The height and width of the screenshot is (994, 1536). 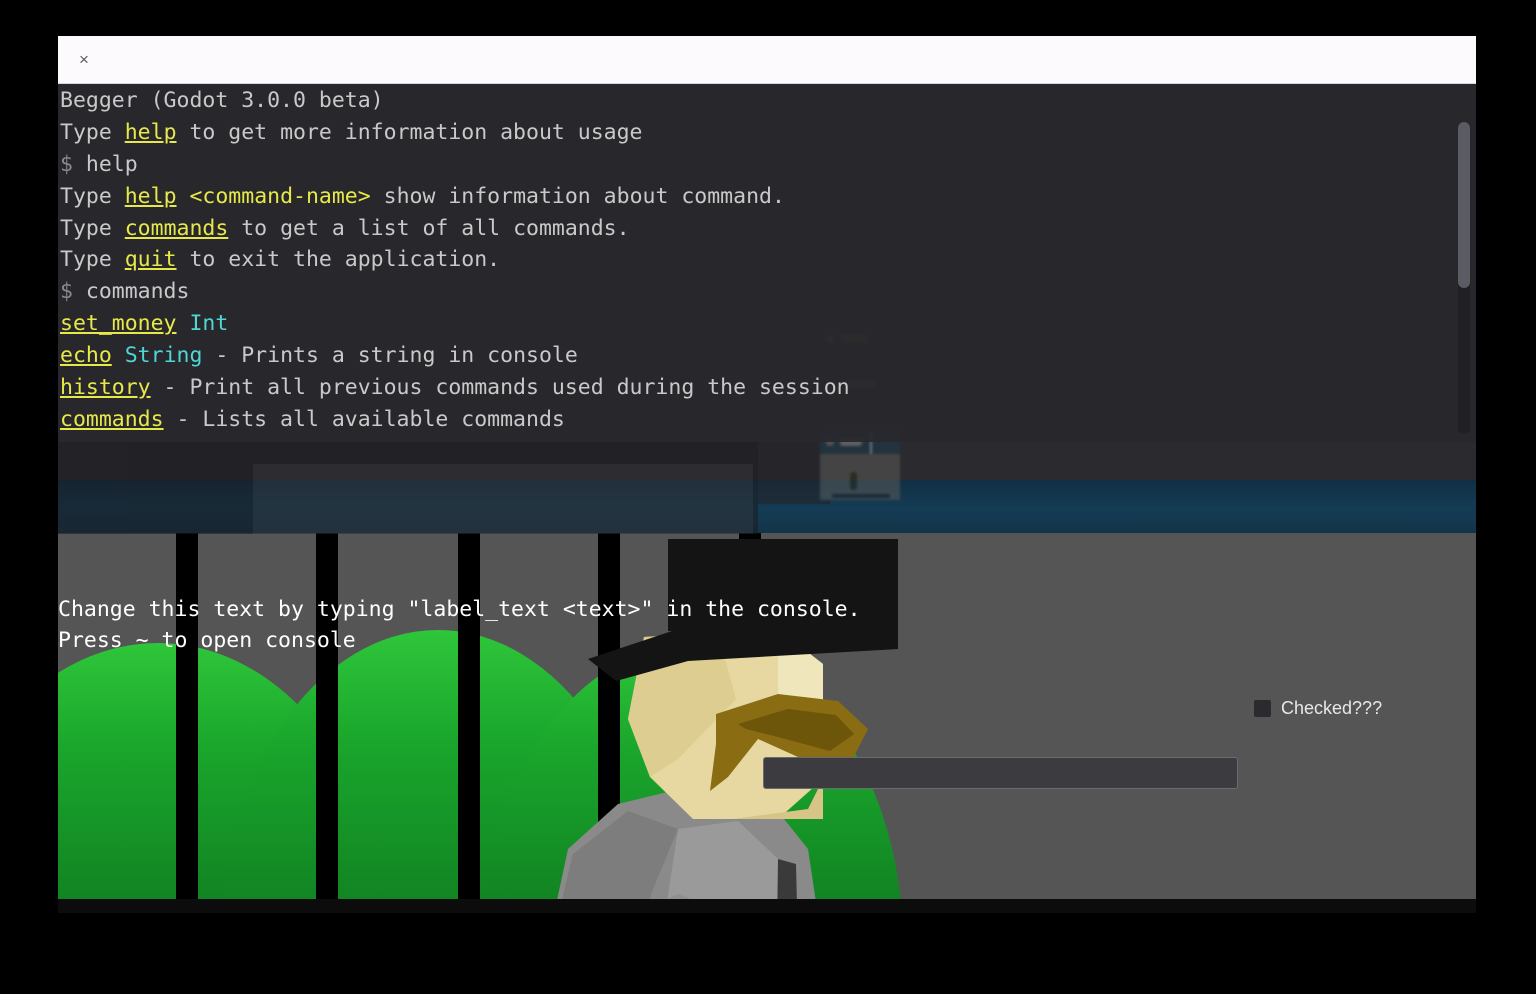 What do you see at coordinates (280, 196) in the screenshot?
I see `console-keyword: <command-name>` at bounding box center [280, 196].